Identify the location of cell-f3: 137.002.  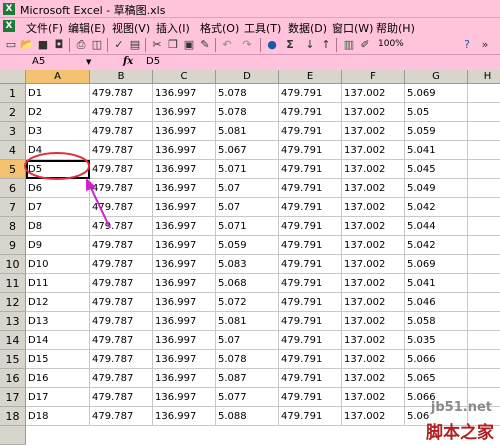
(373, 131).